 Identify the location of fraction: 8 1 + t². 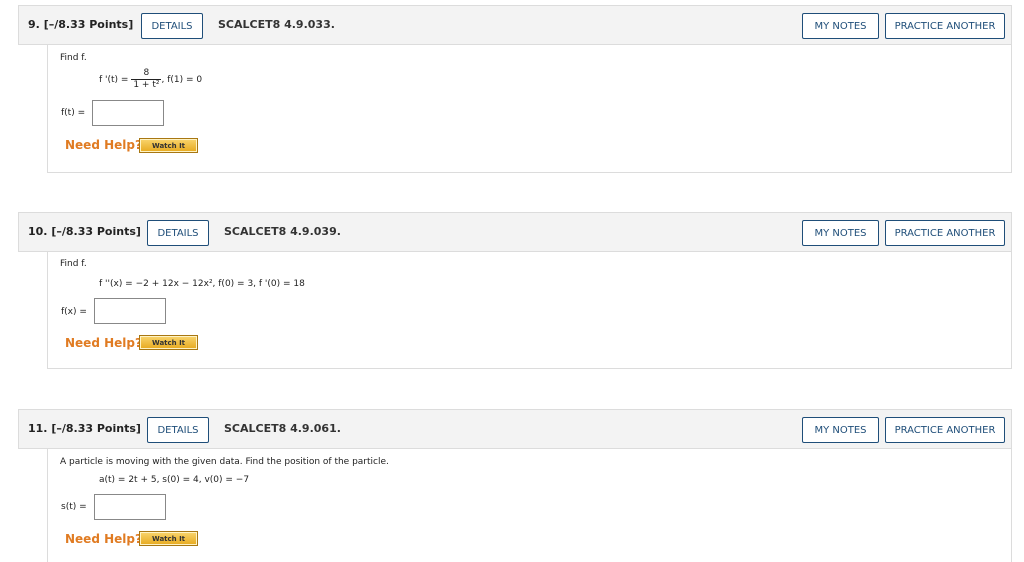
(146, 79).